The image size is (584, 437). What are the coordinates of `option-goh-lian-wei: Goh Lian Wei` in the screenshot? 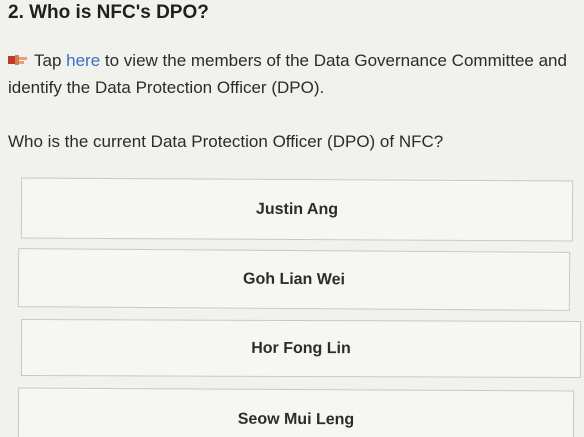 It's located at (294, 279).